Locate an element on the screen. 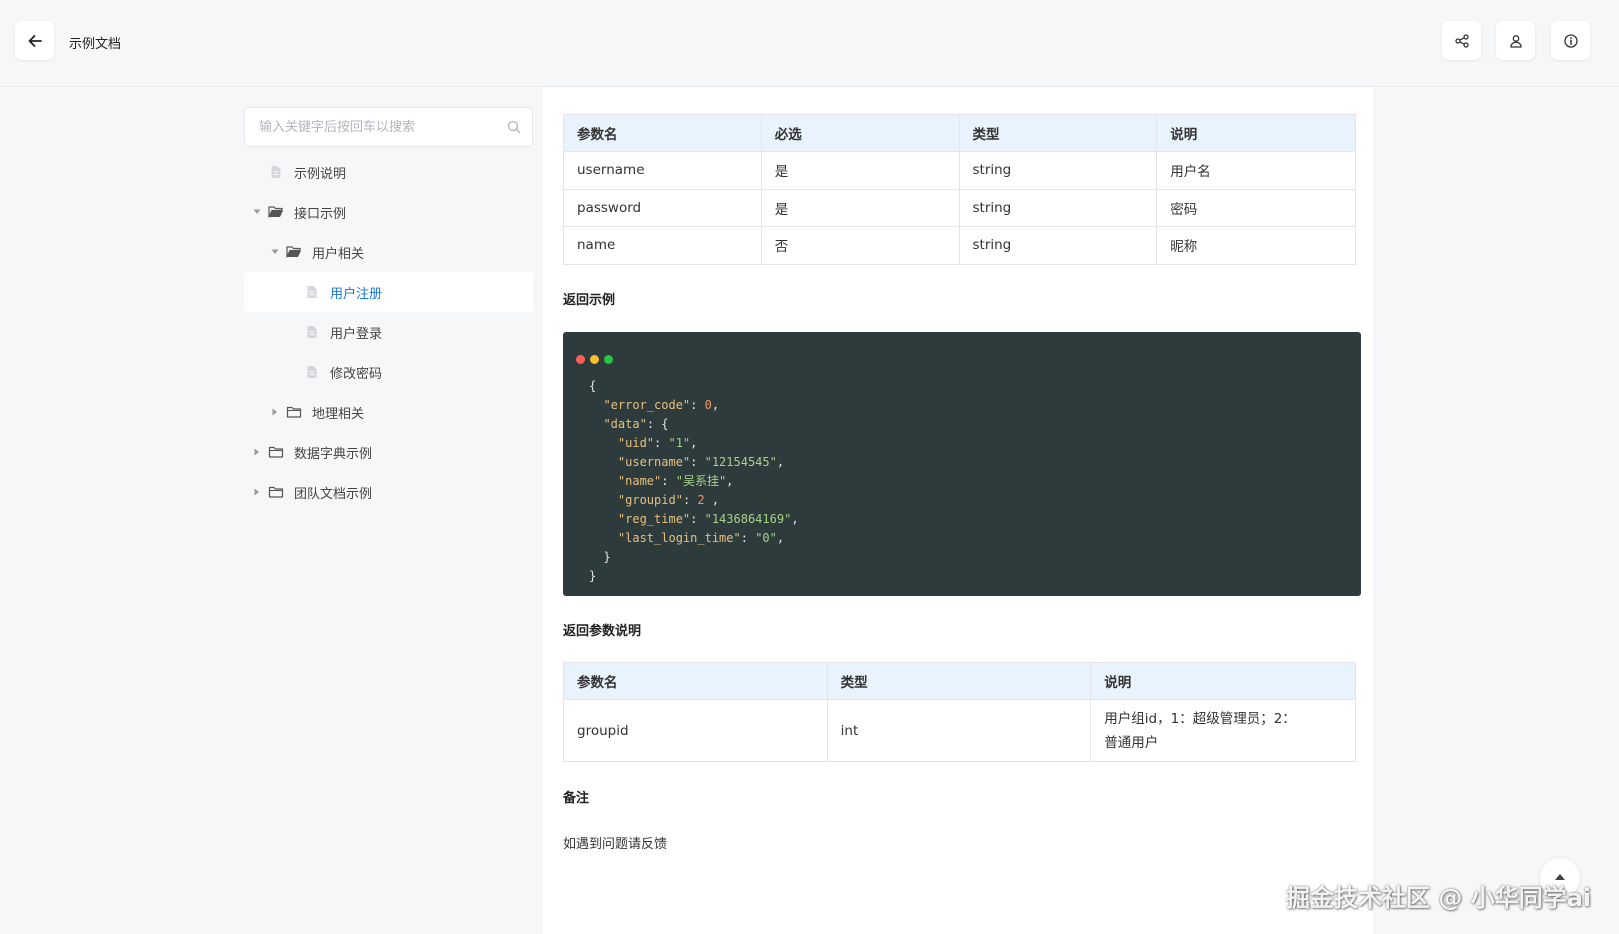 The width and height of the screenshot is (1619, 934). window-dot-yellow is located at coordinates (594, 359).